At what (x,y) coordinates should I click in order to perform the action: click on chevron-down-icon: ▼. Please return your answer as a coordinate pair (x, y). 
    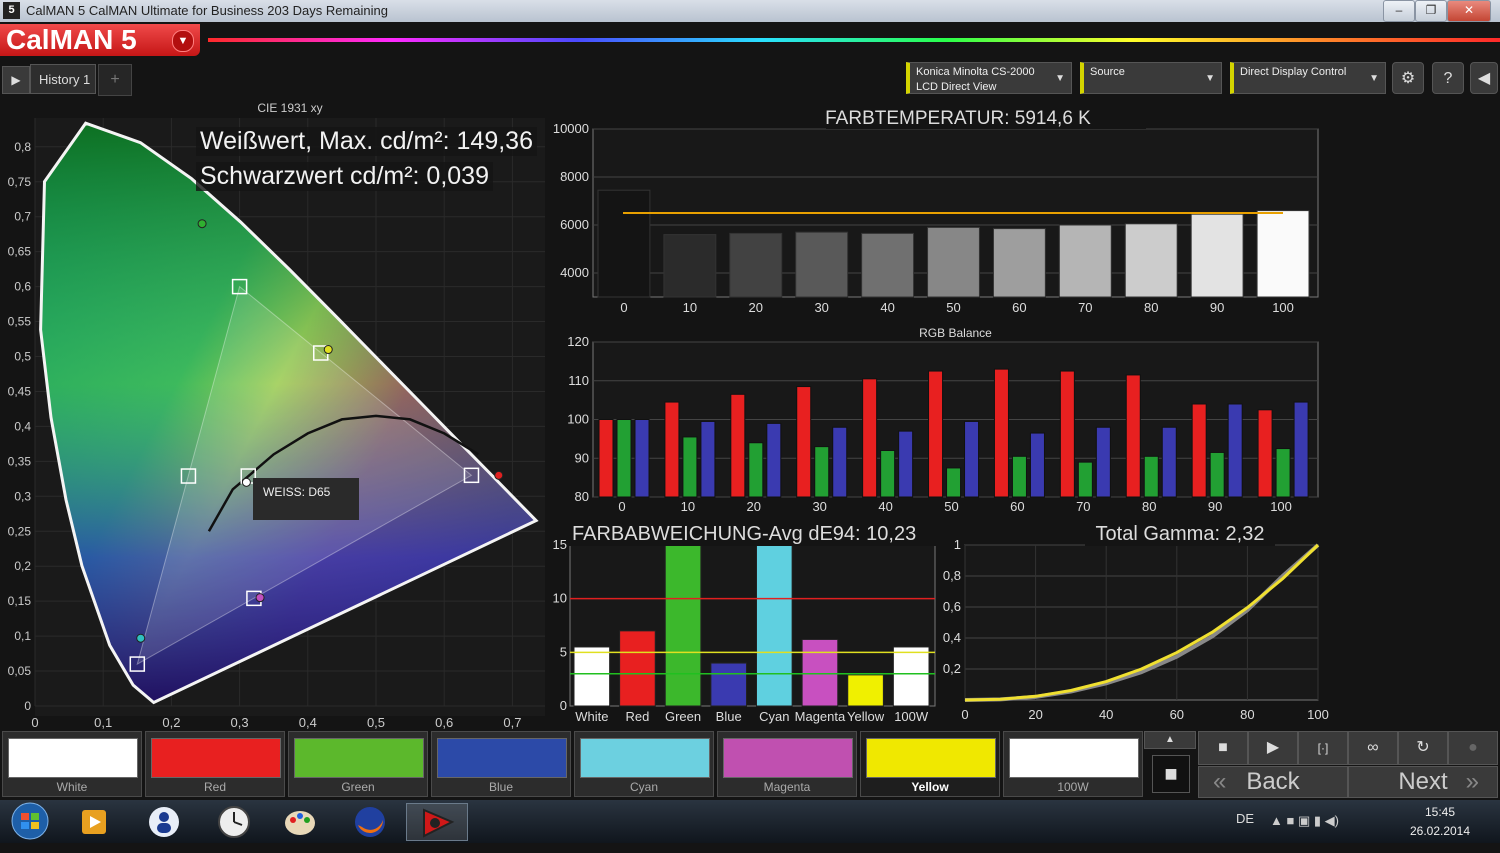
    Looking at the image, I should click on (183, 41).